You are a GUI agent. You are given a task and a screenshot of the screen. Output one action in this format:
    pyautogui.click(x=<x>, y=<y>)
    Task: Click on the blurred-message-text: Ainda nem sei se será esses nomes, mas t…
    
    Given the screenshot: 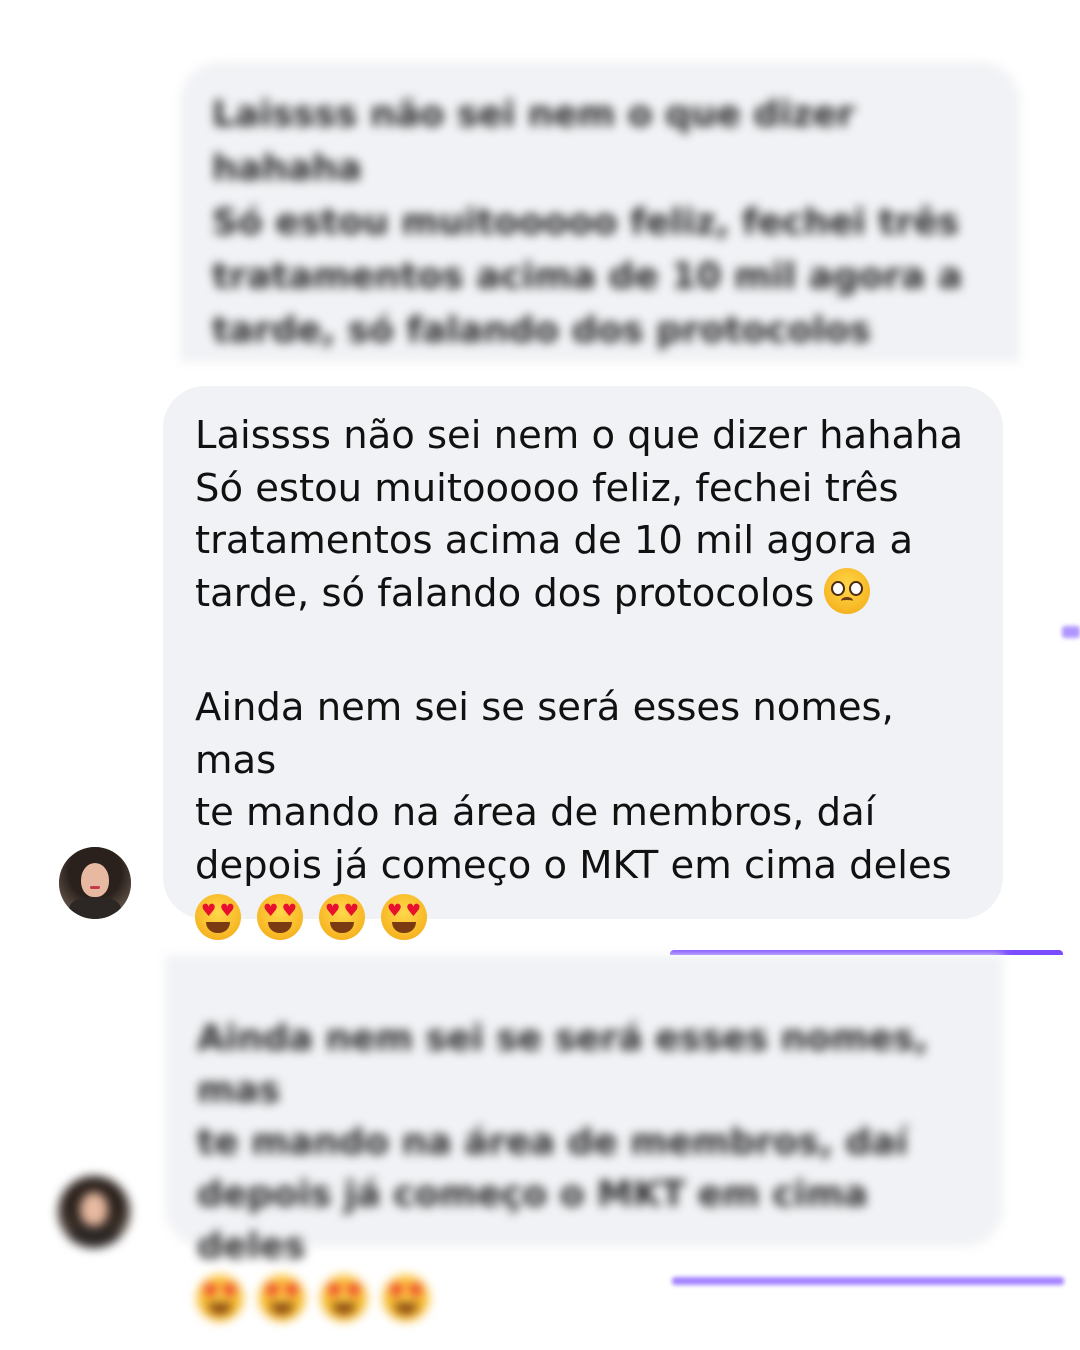 What is the action you would take?
    pyautogui.click(x=563, y=1142)
    